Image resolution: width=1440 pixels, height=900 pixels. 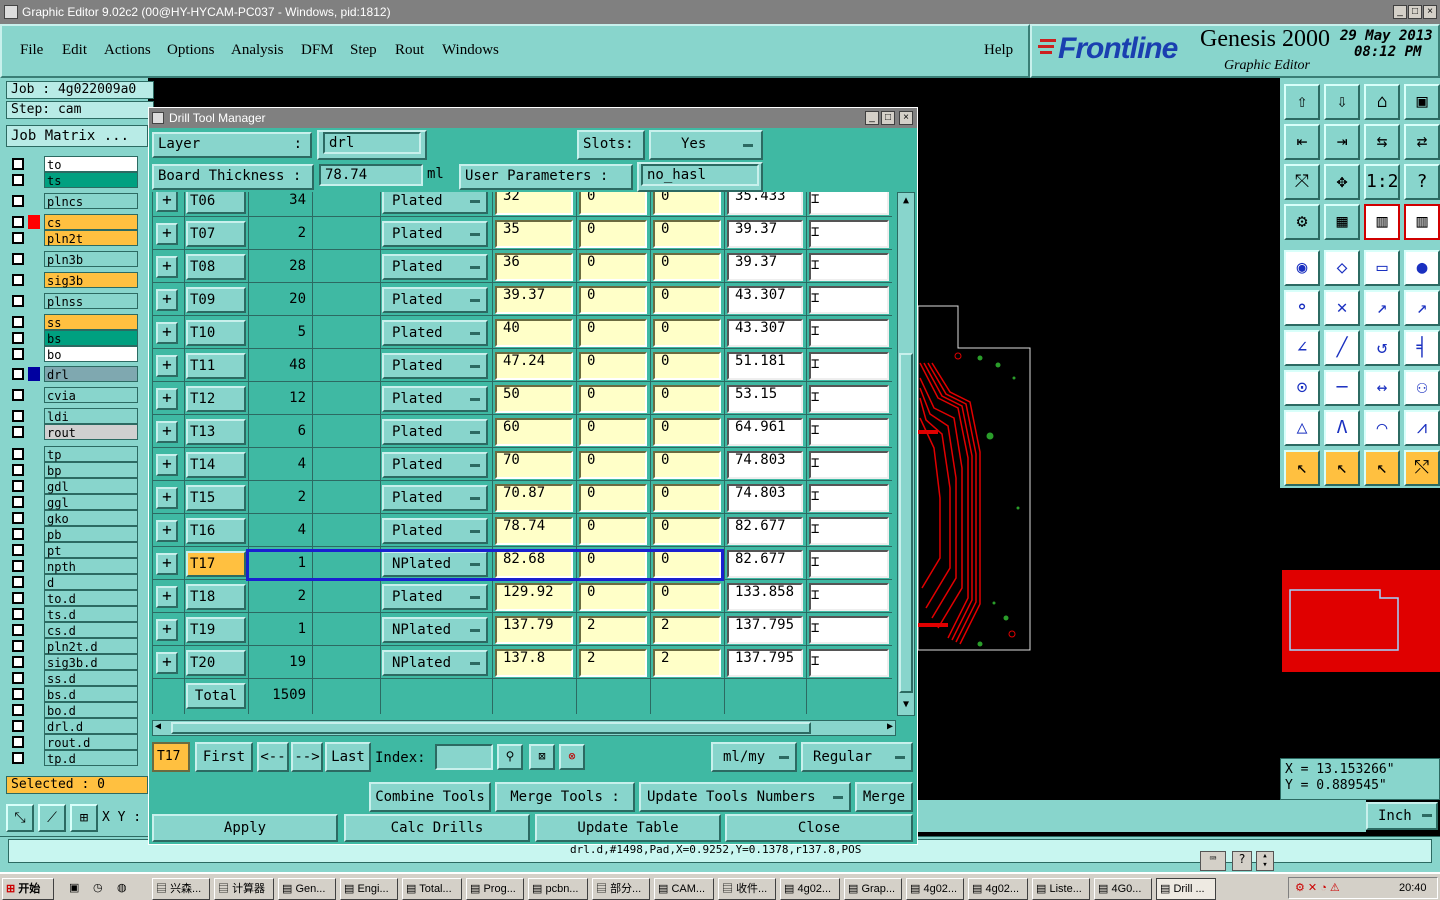 I want to click on fit-screen-icon: ⤧, so click(x=1302, y=182).